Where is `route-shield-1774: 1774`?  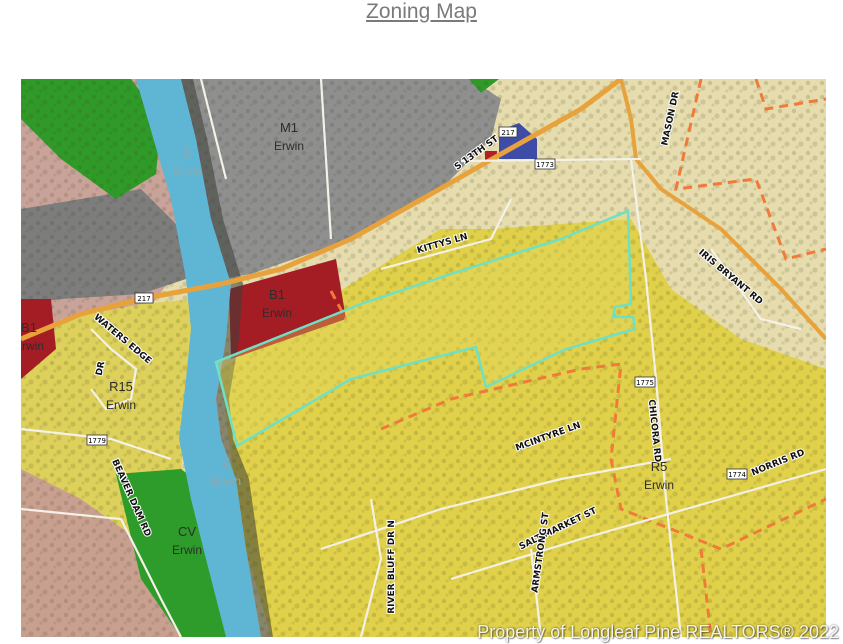
route-shield-1774: 1774 is located at coordinates (737, 474).